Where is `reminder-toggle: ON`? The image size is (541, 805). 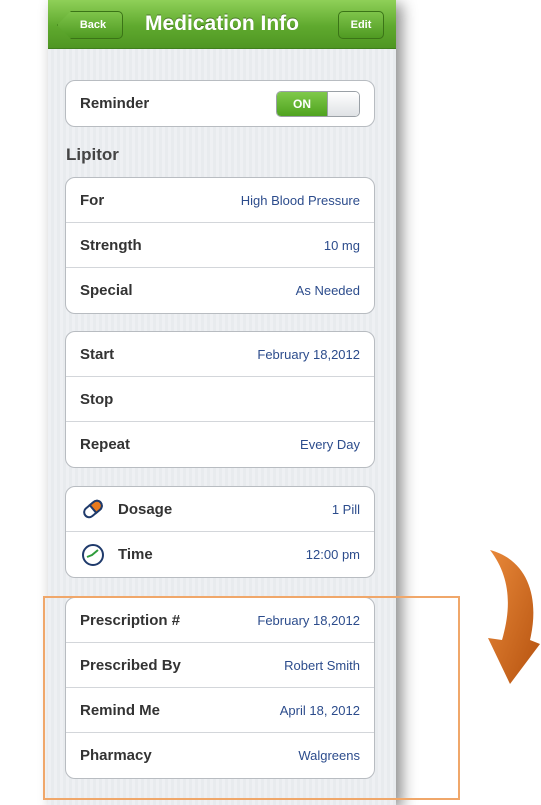 reminder-toggle: ON is located at coordinates (318, 103).